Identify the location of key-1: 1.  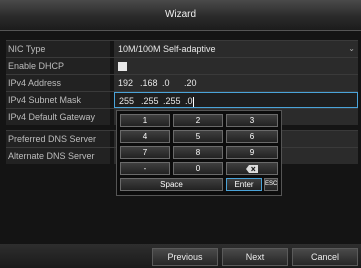
(145, 120).